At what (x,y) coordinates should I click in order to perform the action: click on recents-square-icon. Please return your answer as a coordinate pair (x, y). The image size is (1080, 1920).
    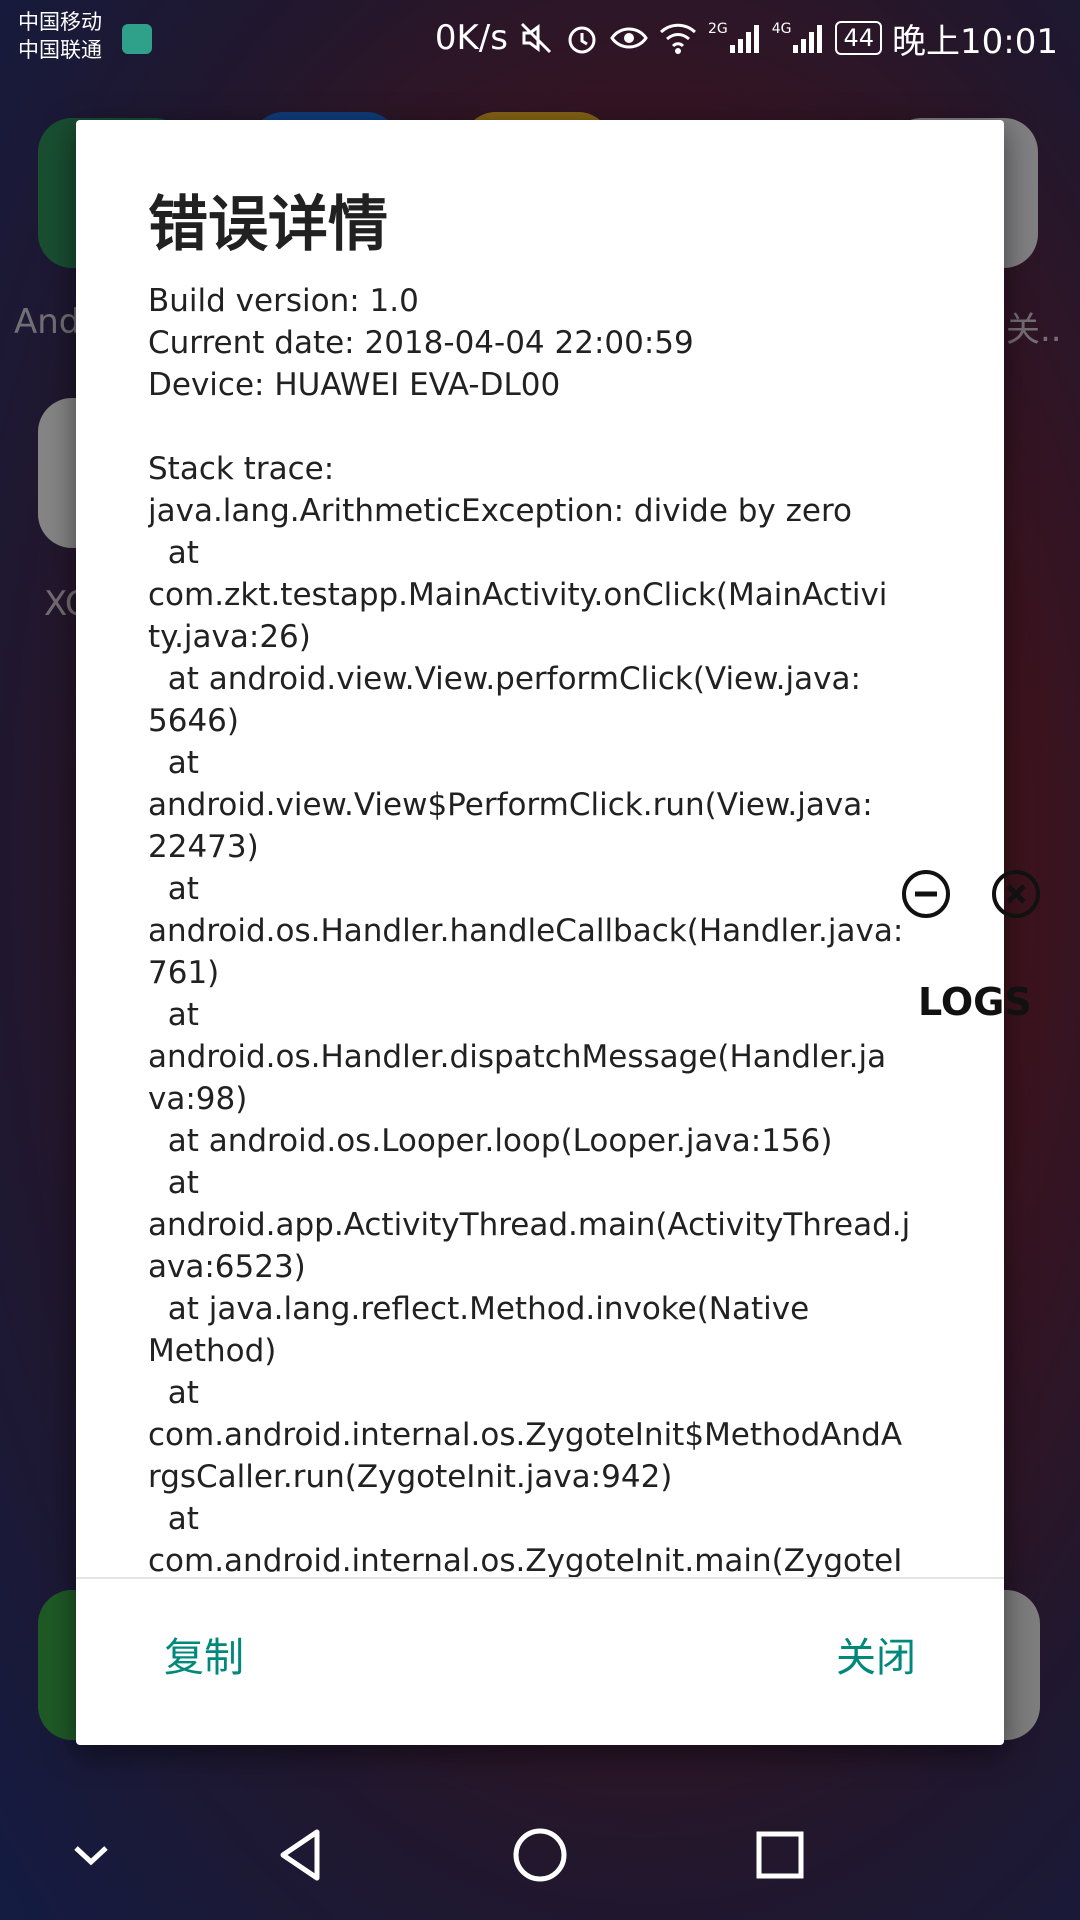
    Looking at the image, I should click on (780, 1855).